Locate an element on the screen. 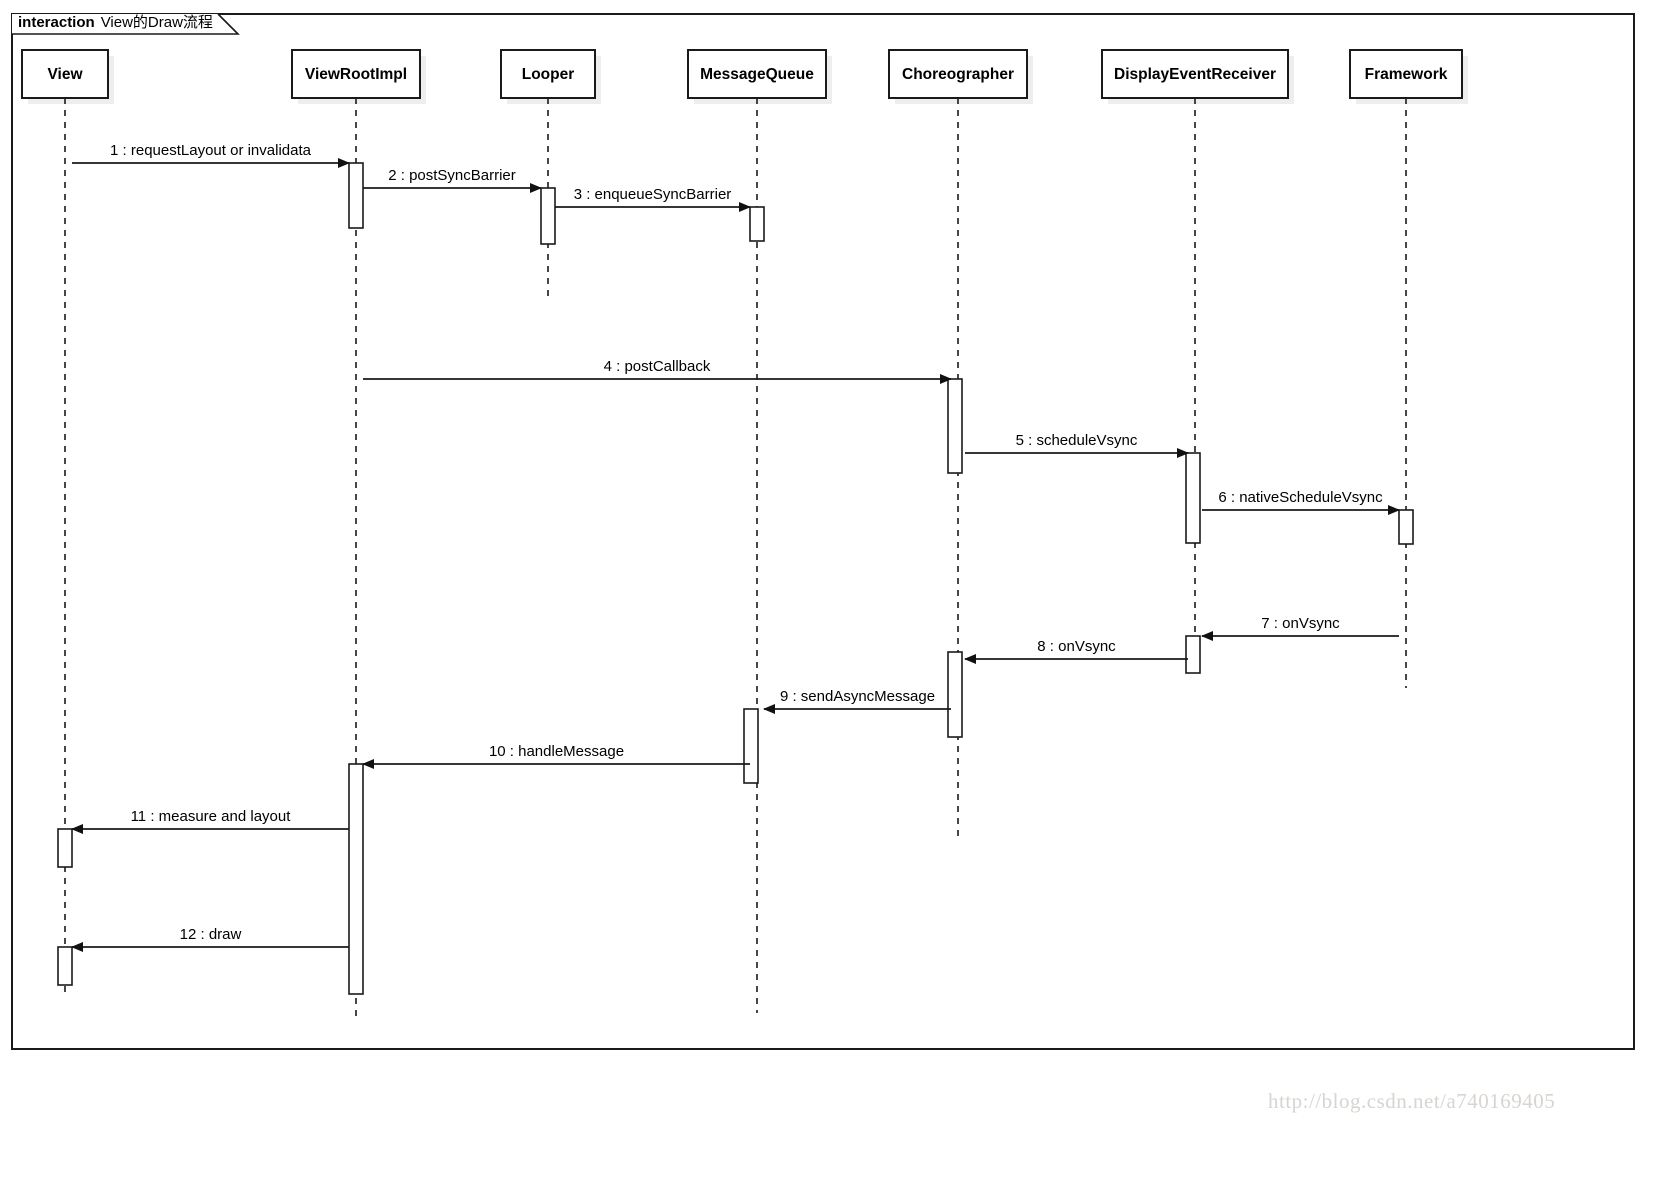 This screenshot has width=1657, height=1178. activation-bar-looper is located at coordinates (548, 216).